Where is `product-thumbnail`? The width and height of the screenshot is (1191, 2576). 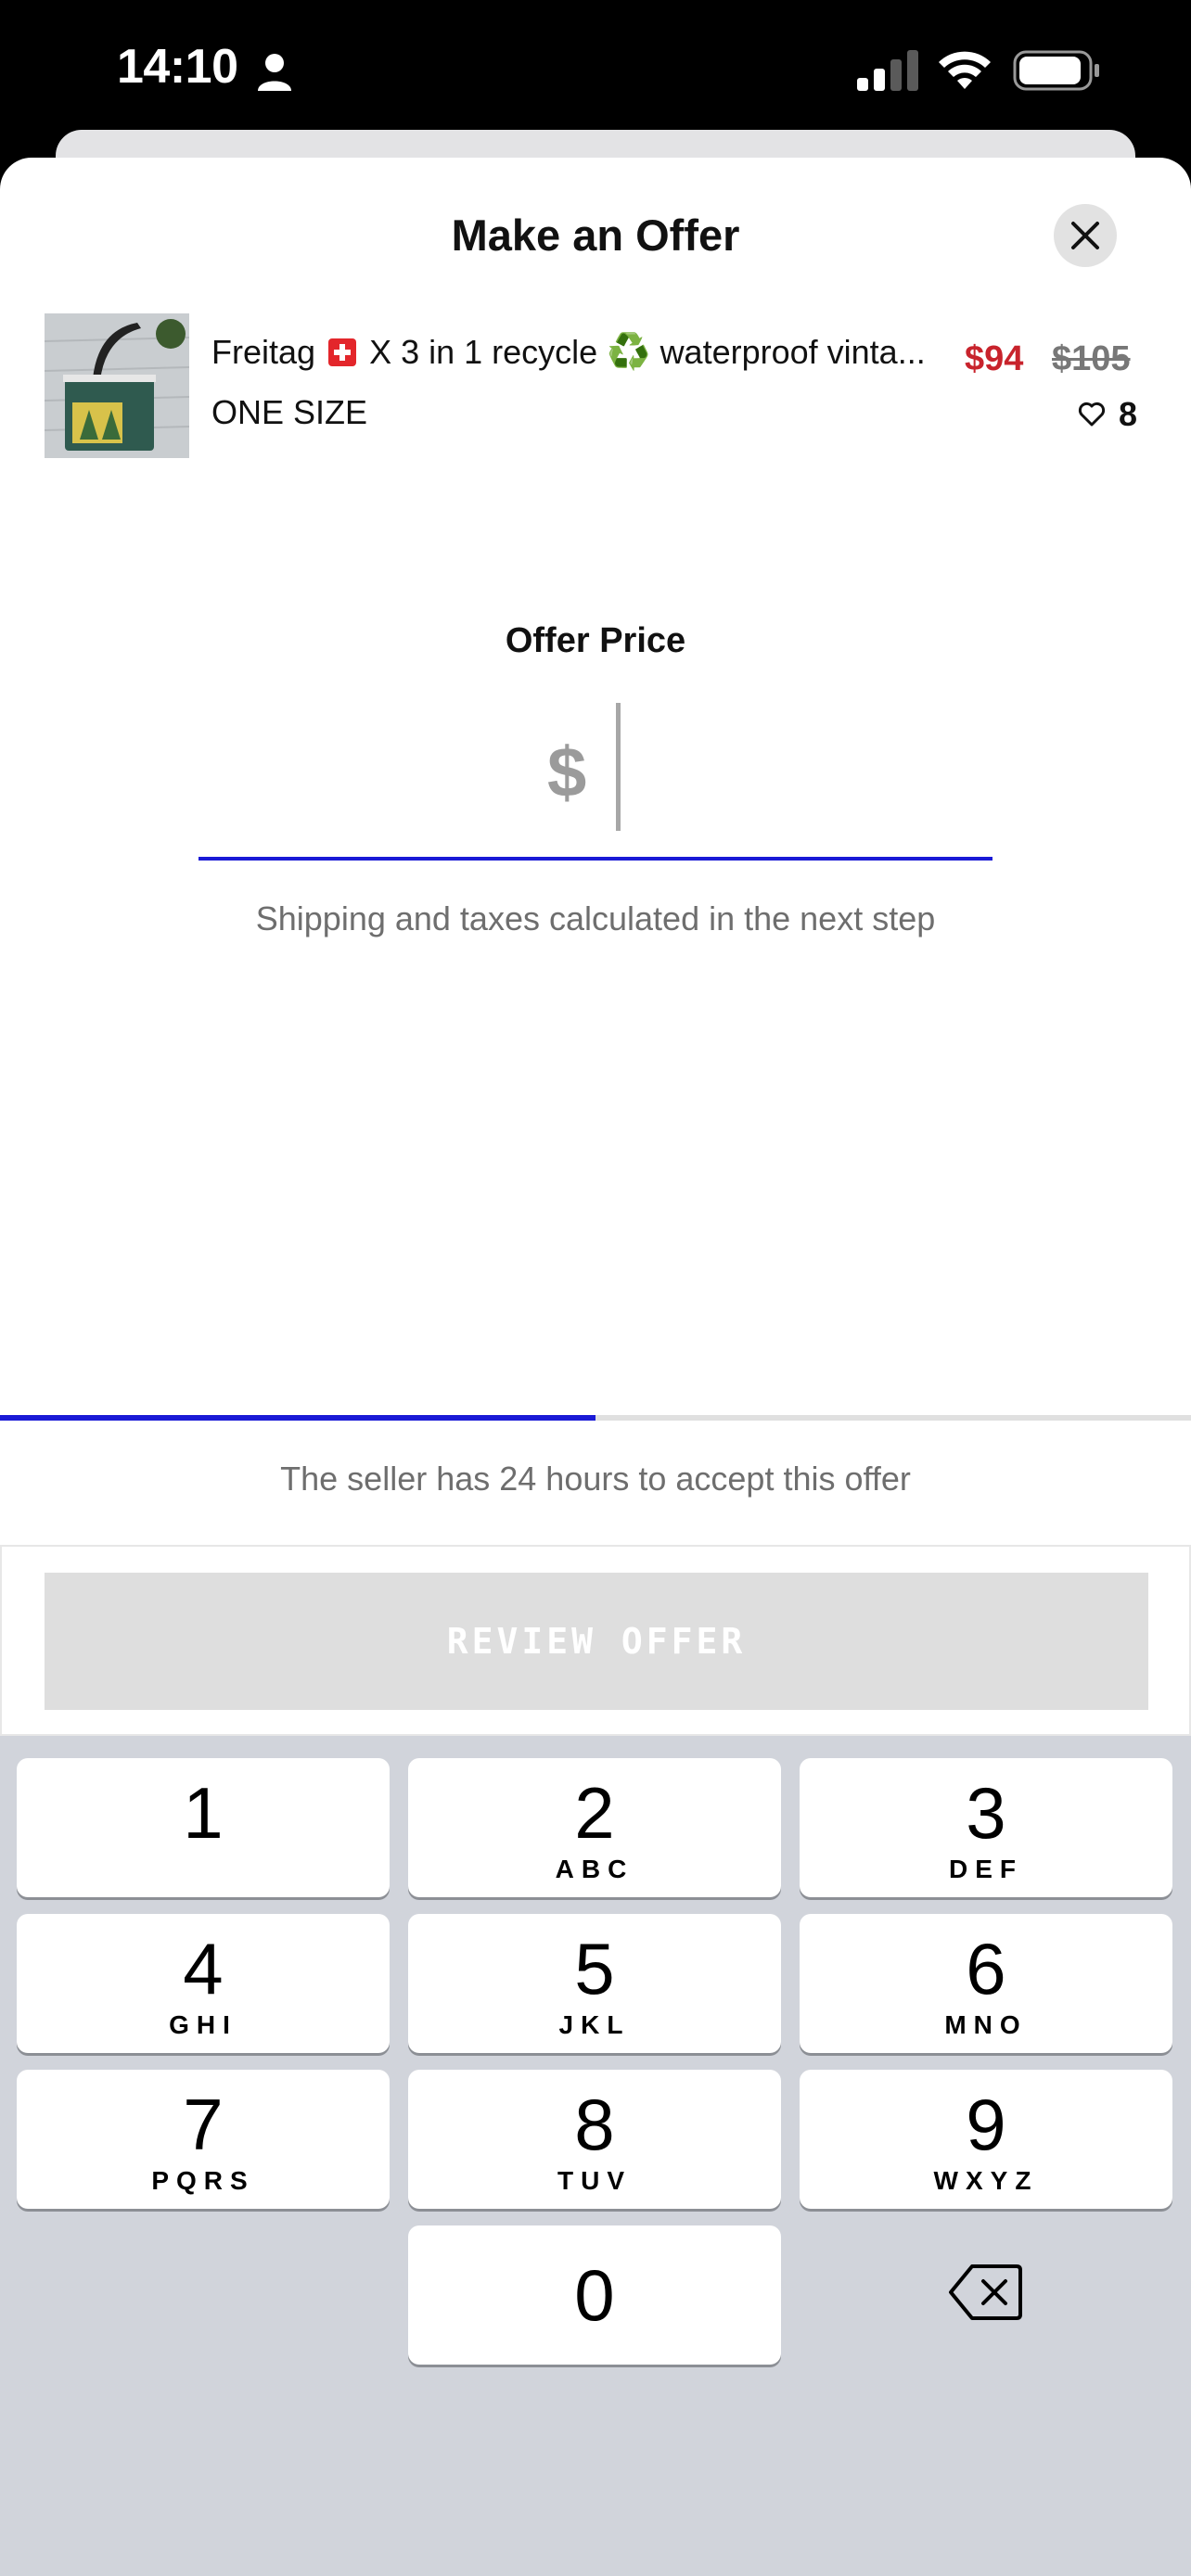 product-thumbnail is located at coordinates (117, 385).